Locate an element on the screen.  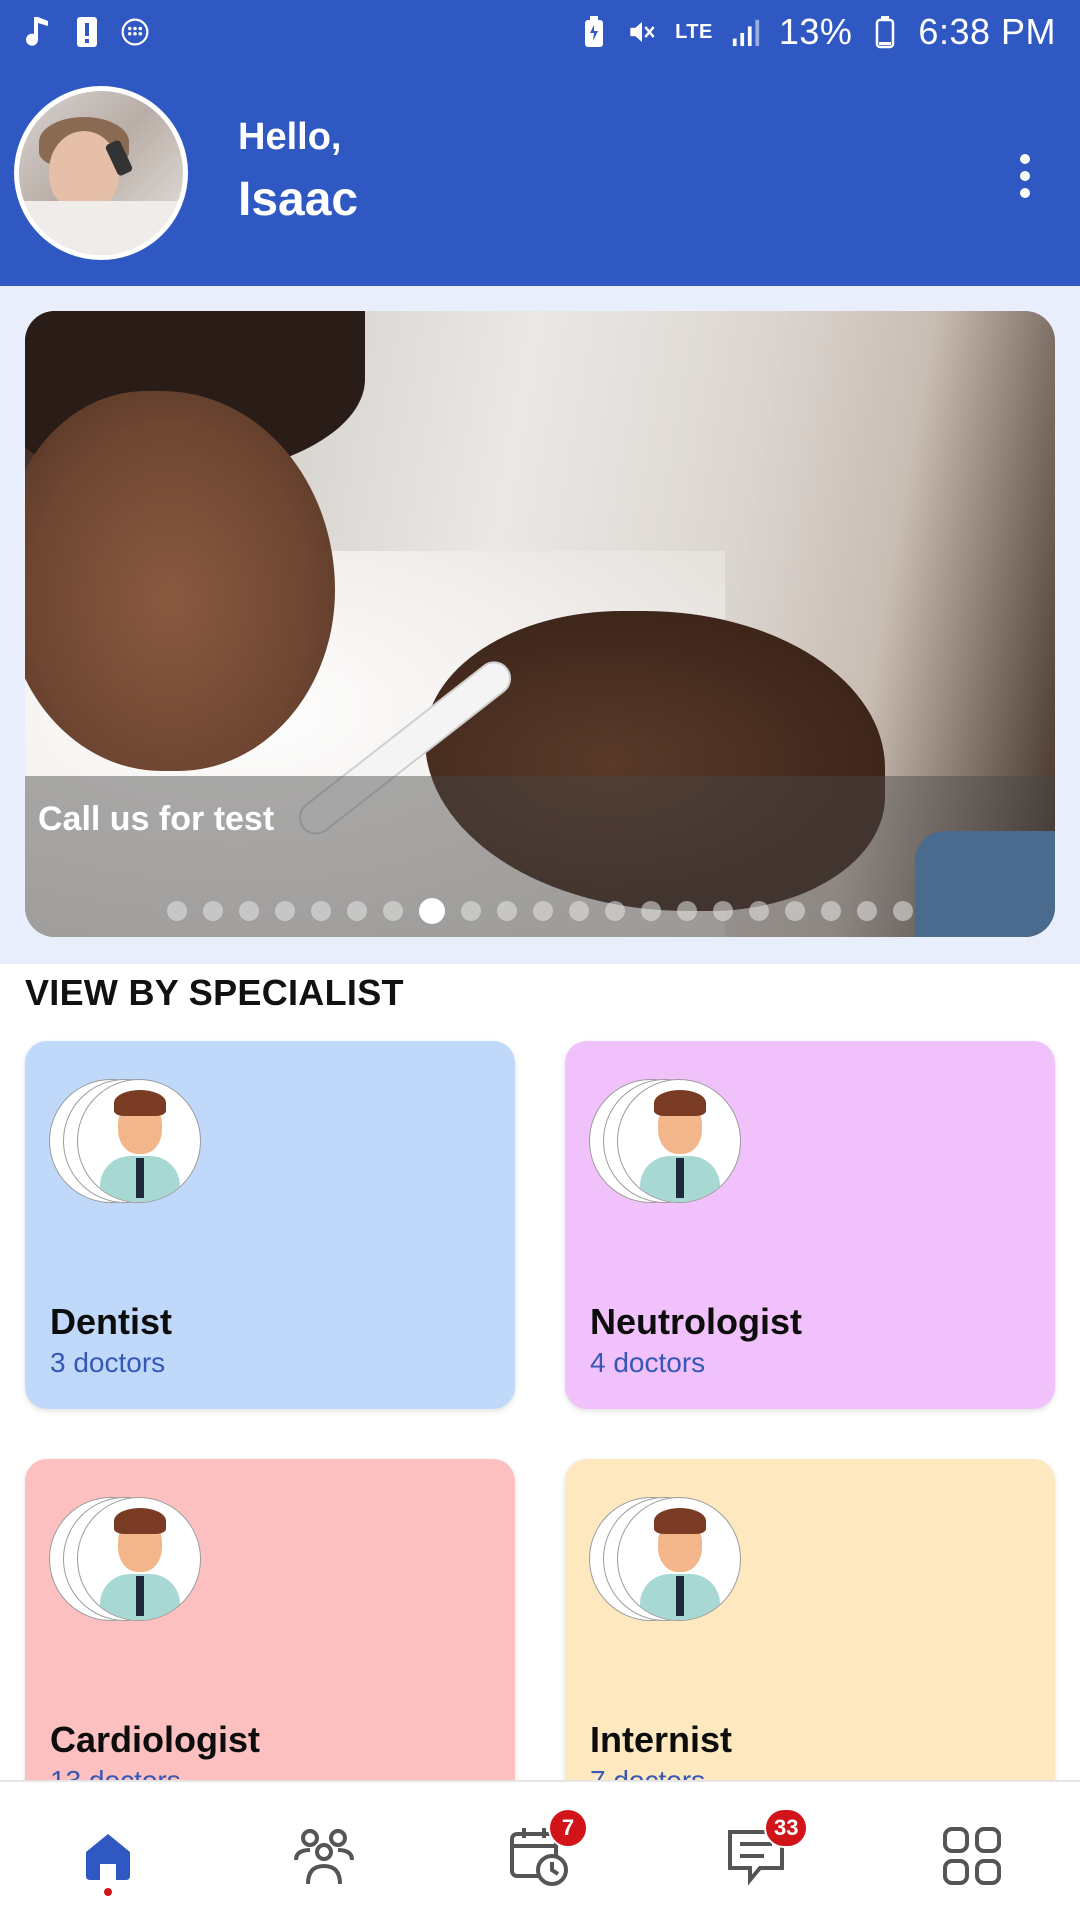
section-title: VIEW BY SPECIALIST is located at coordinates (214, 992).